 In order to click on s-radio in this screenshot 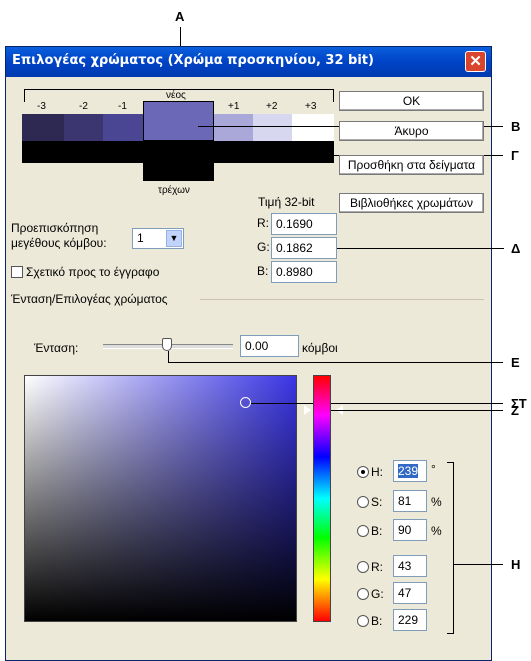, I will do `click(363, 502)`.